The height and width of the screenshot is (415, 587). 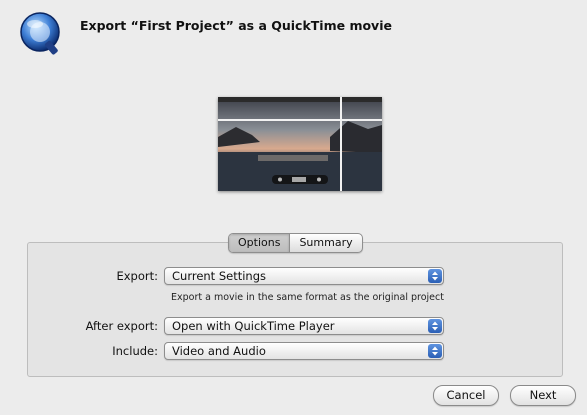 I want to click on tab-summary: Summary, so click(x=325, y=243).